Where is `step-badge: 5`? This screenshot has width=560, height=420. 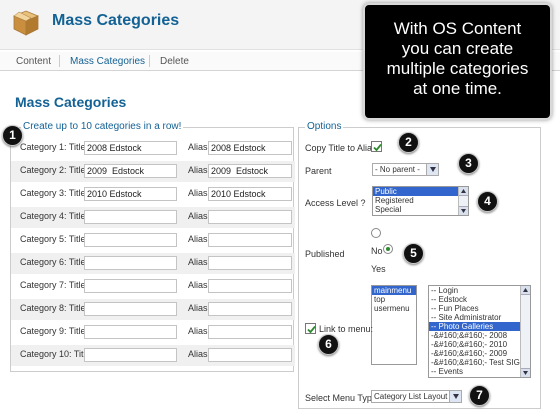
step-badge: 5 is located at coordinates (413, 253).